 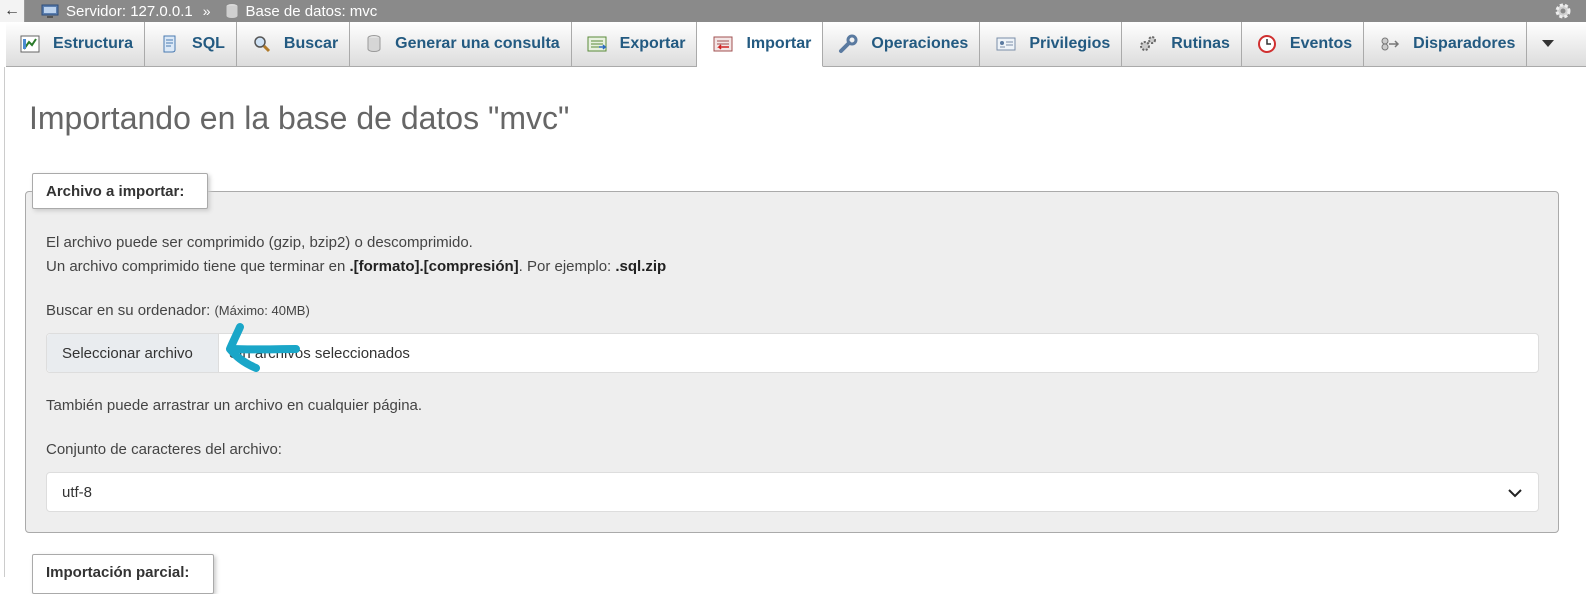 I want to click on tab-label: Disparadores, so click(x=1464, y=43).